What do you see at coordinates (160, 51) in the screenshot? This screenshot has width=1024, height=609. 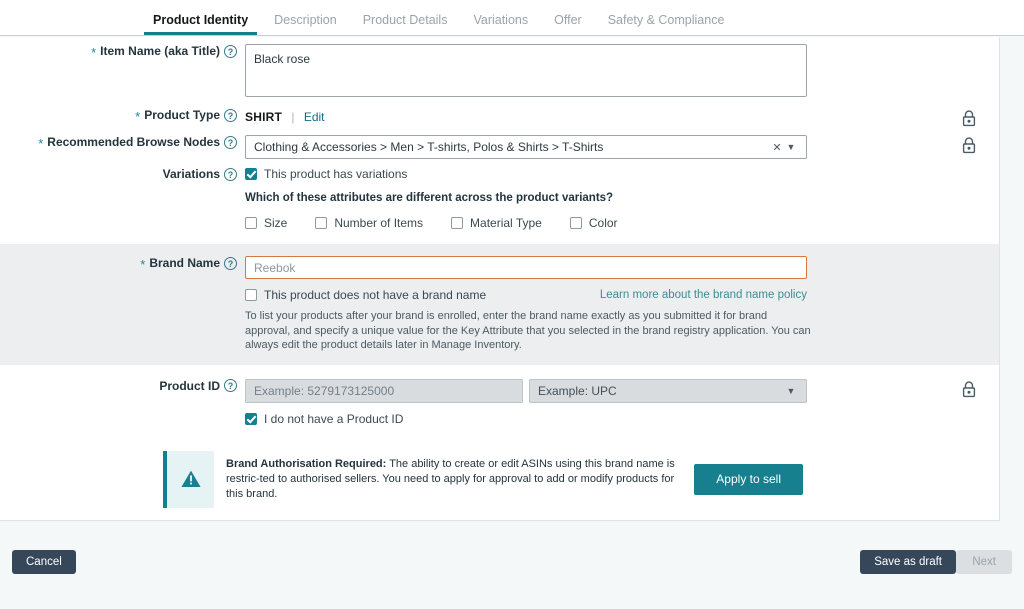 I see `label-text: Item Name (aka Title)` at bounding box center [160, 51].